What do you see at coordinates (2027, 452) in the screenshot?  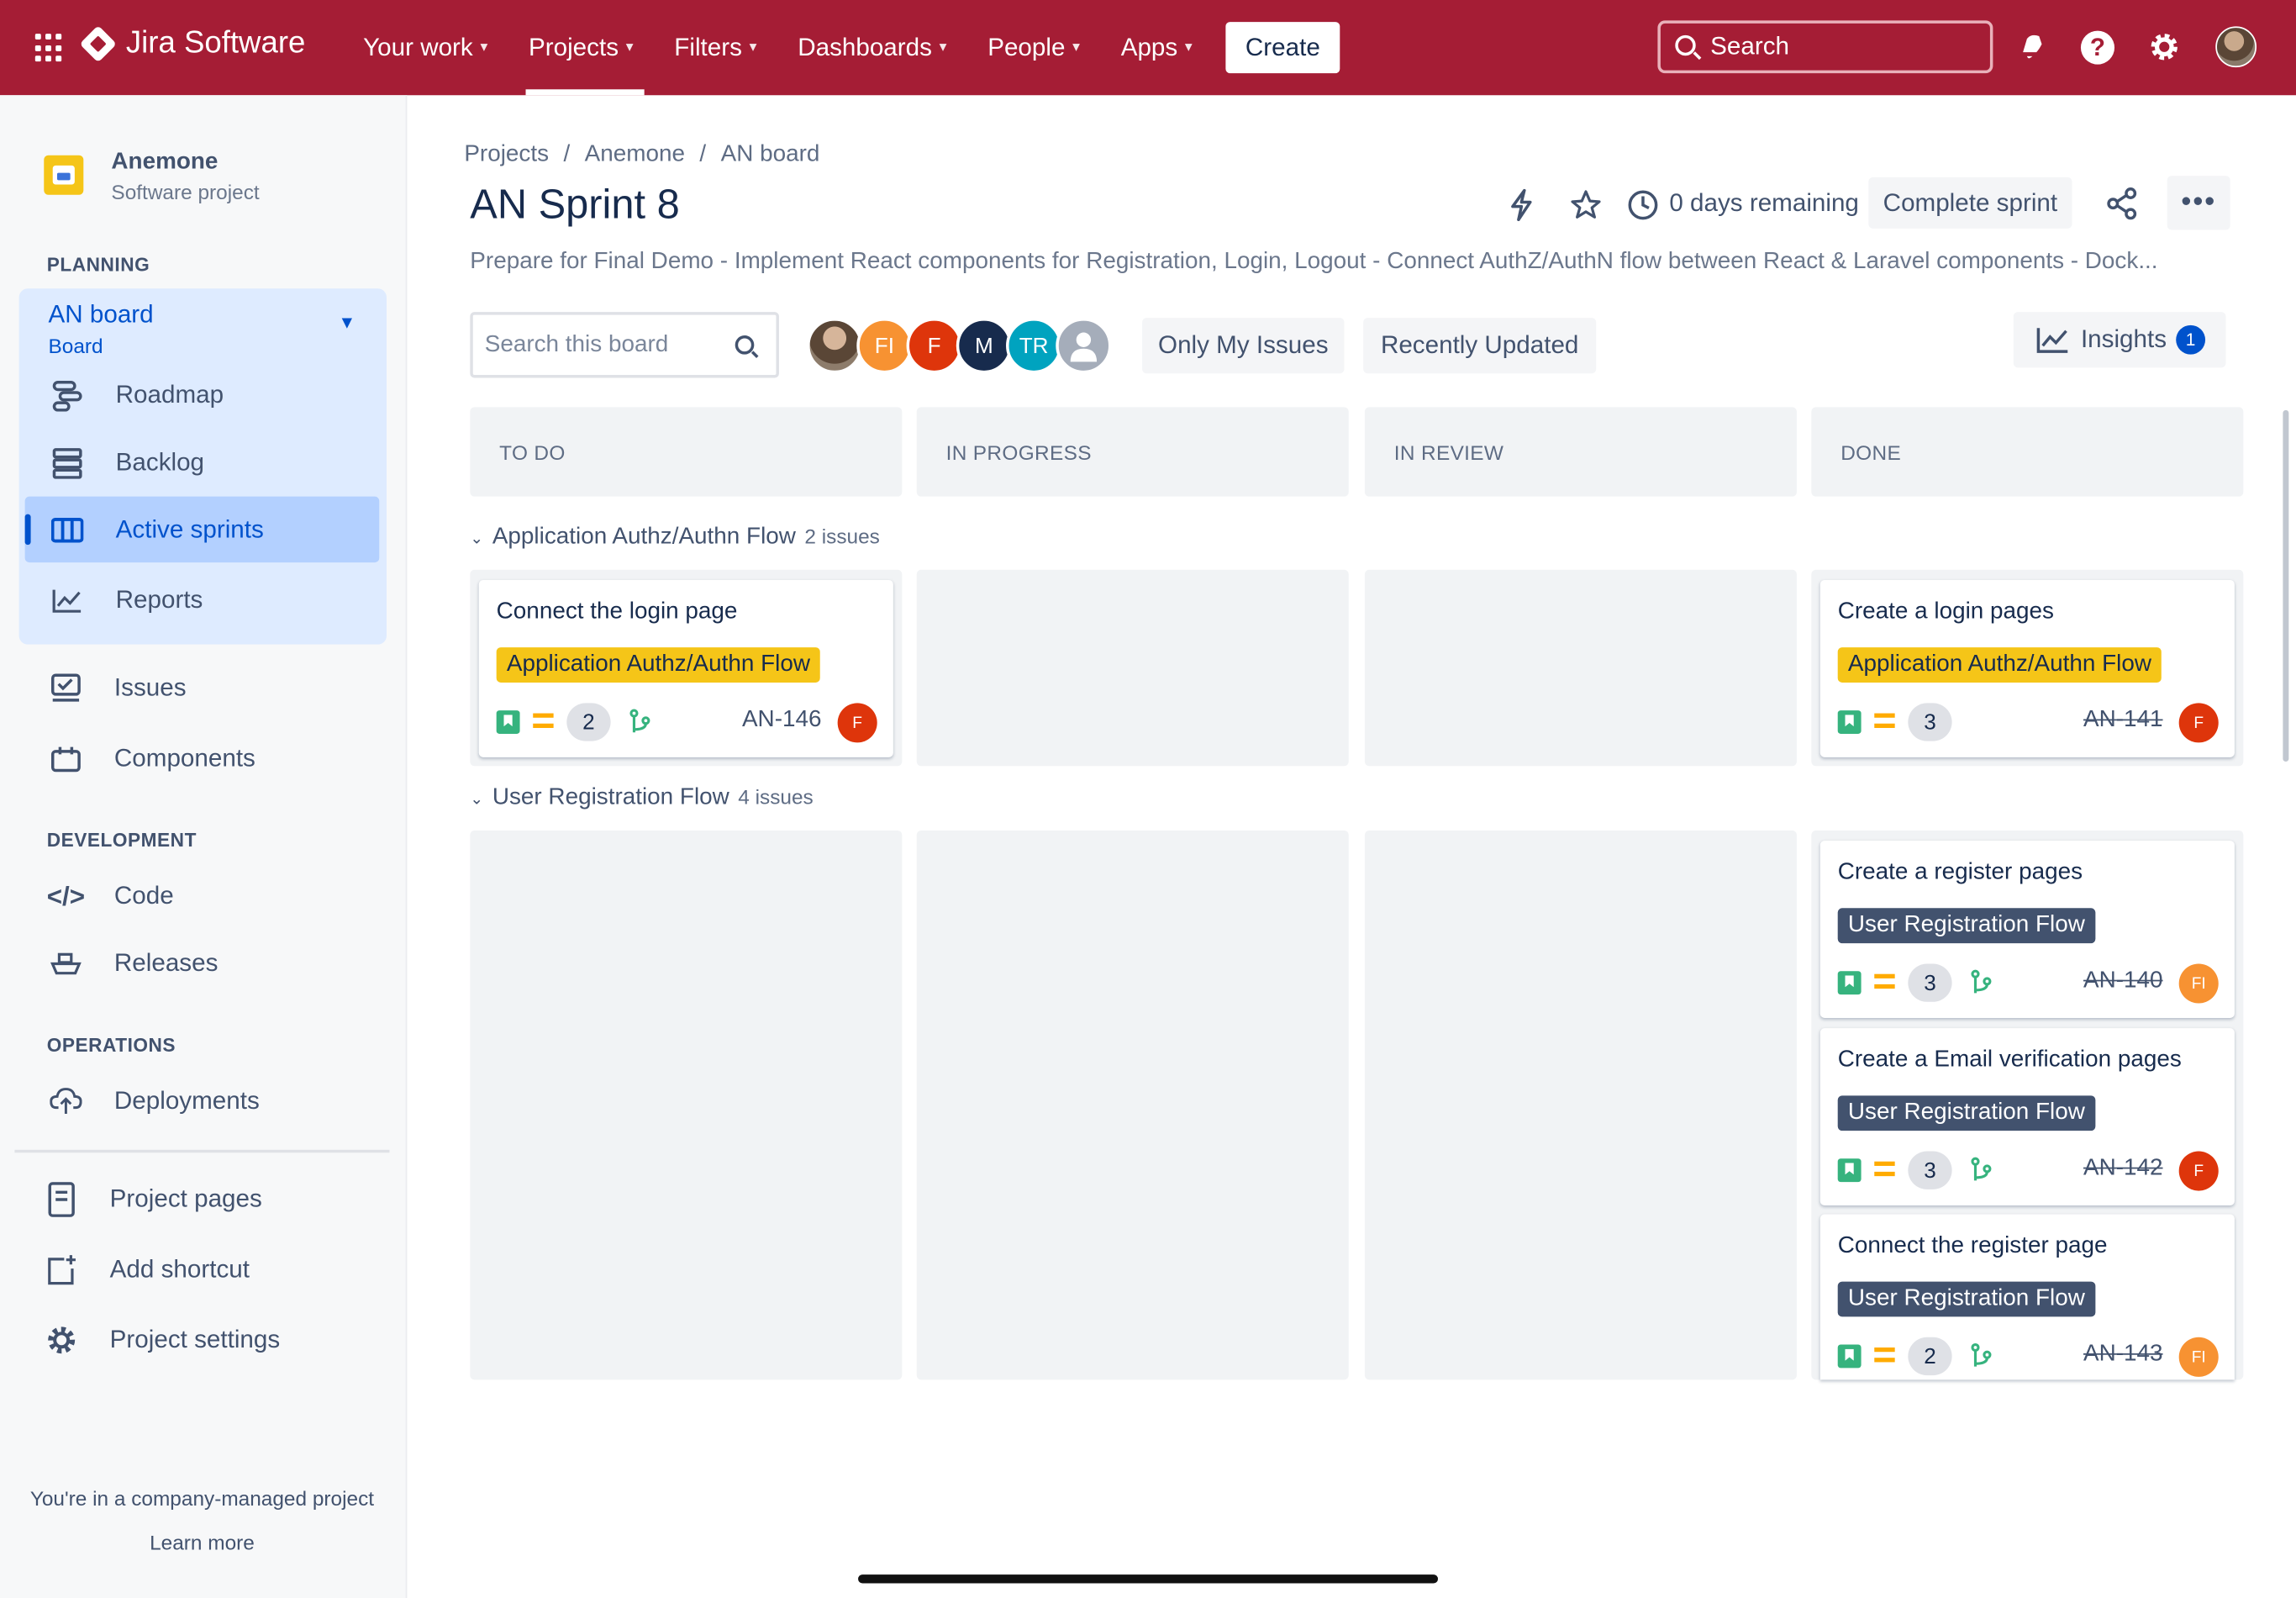 I see `column-header-done: DONE` at bounding box center [2027, 452].